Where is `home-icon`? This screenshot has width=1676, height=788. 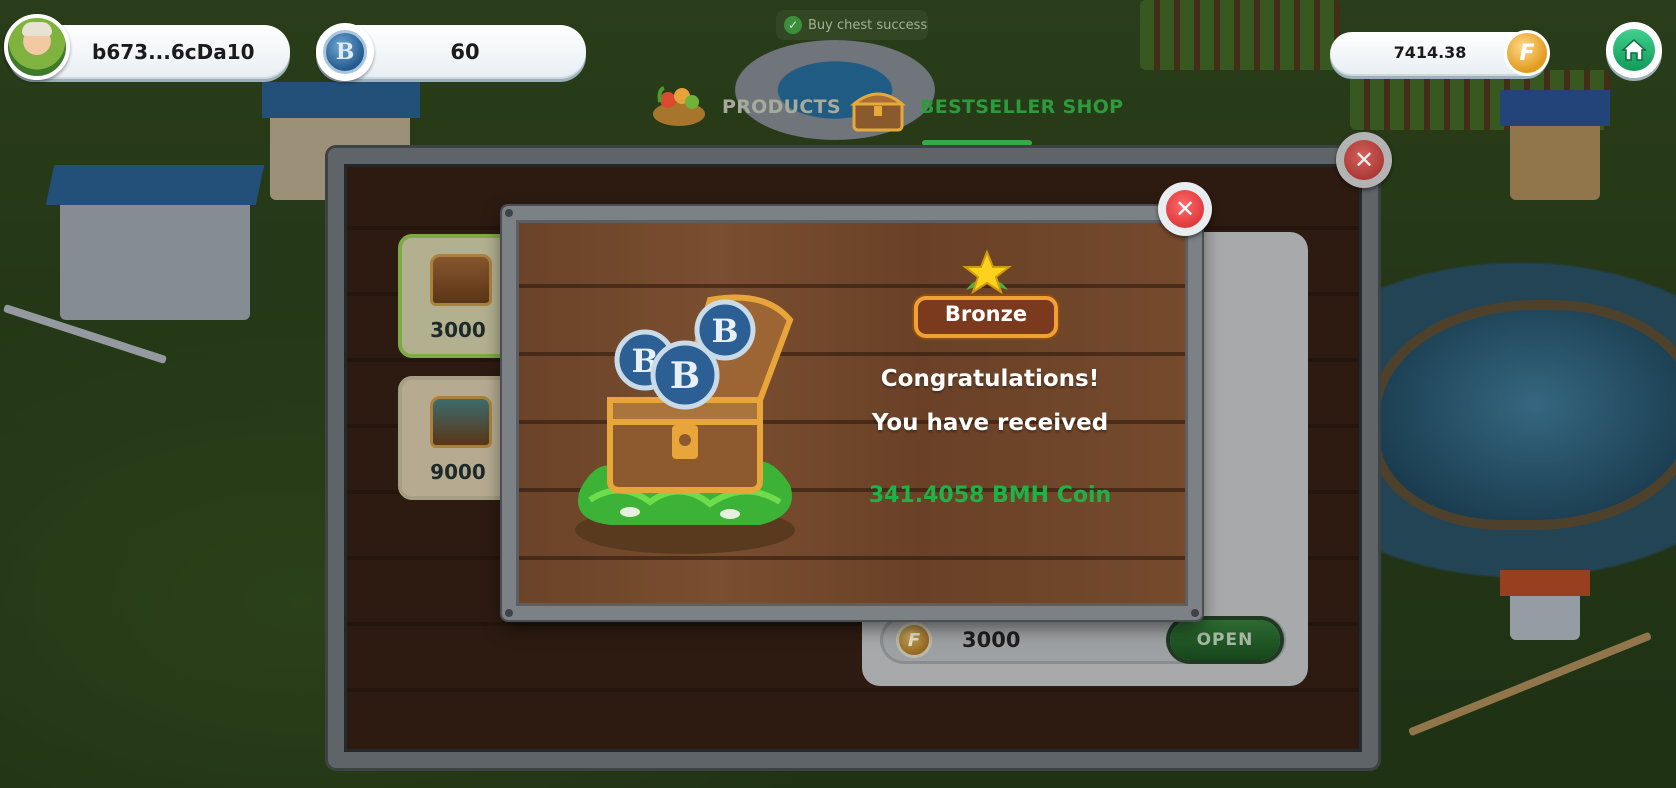 home-icon is located at coordinates (1634, 50).